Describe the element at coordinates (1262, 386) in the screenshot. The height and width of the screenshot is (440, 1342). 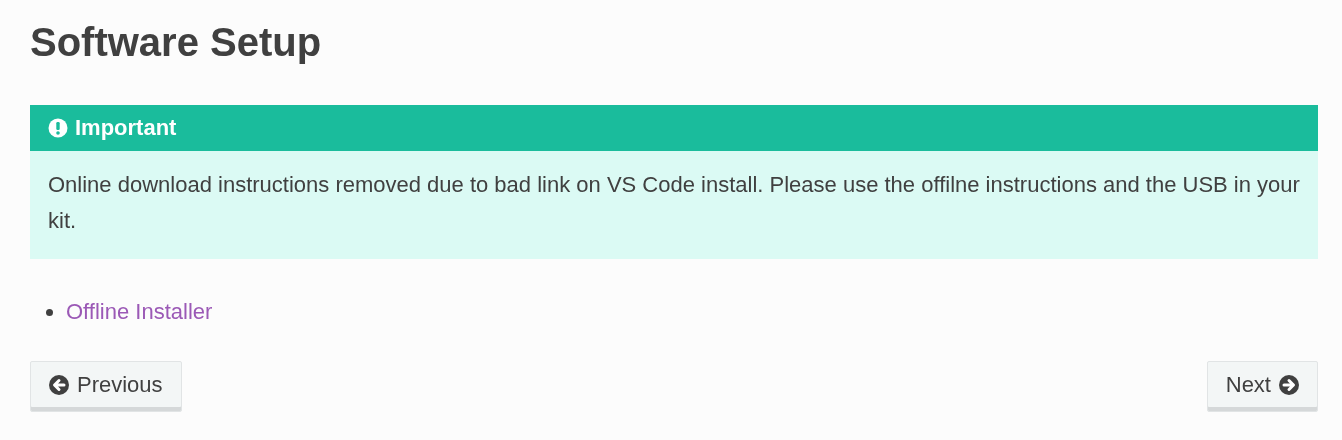
I see `next-button: Next` at that location.